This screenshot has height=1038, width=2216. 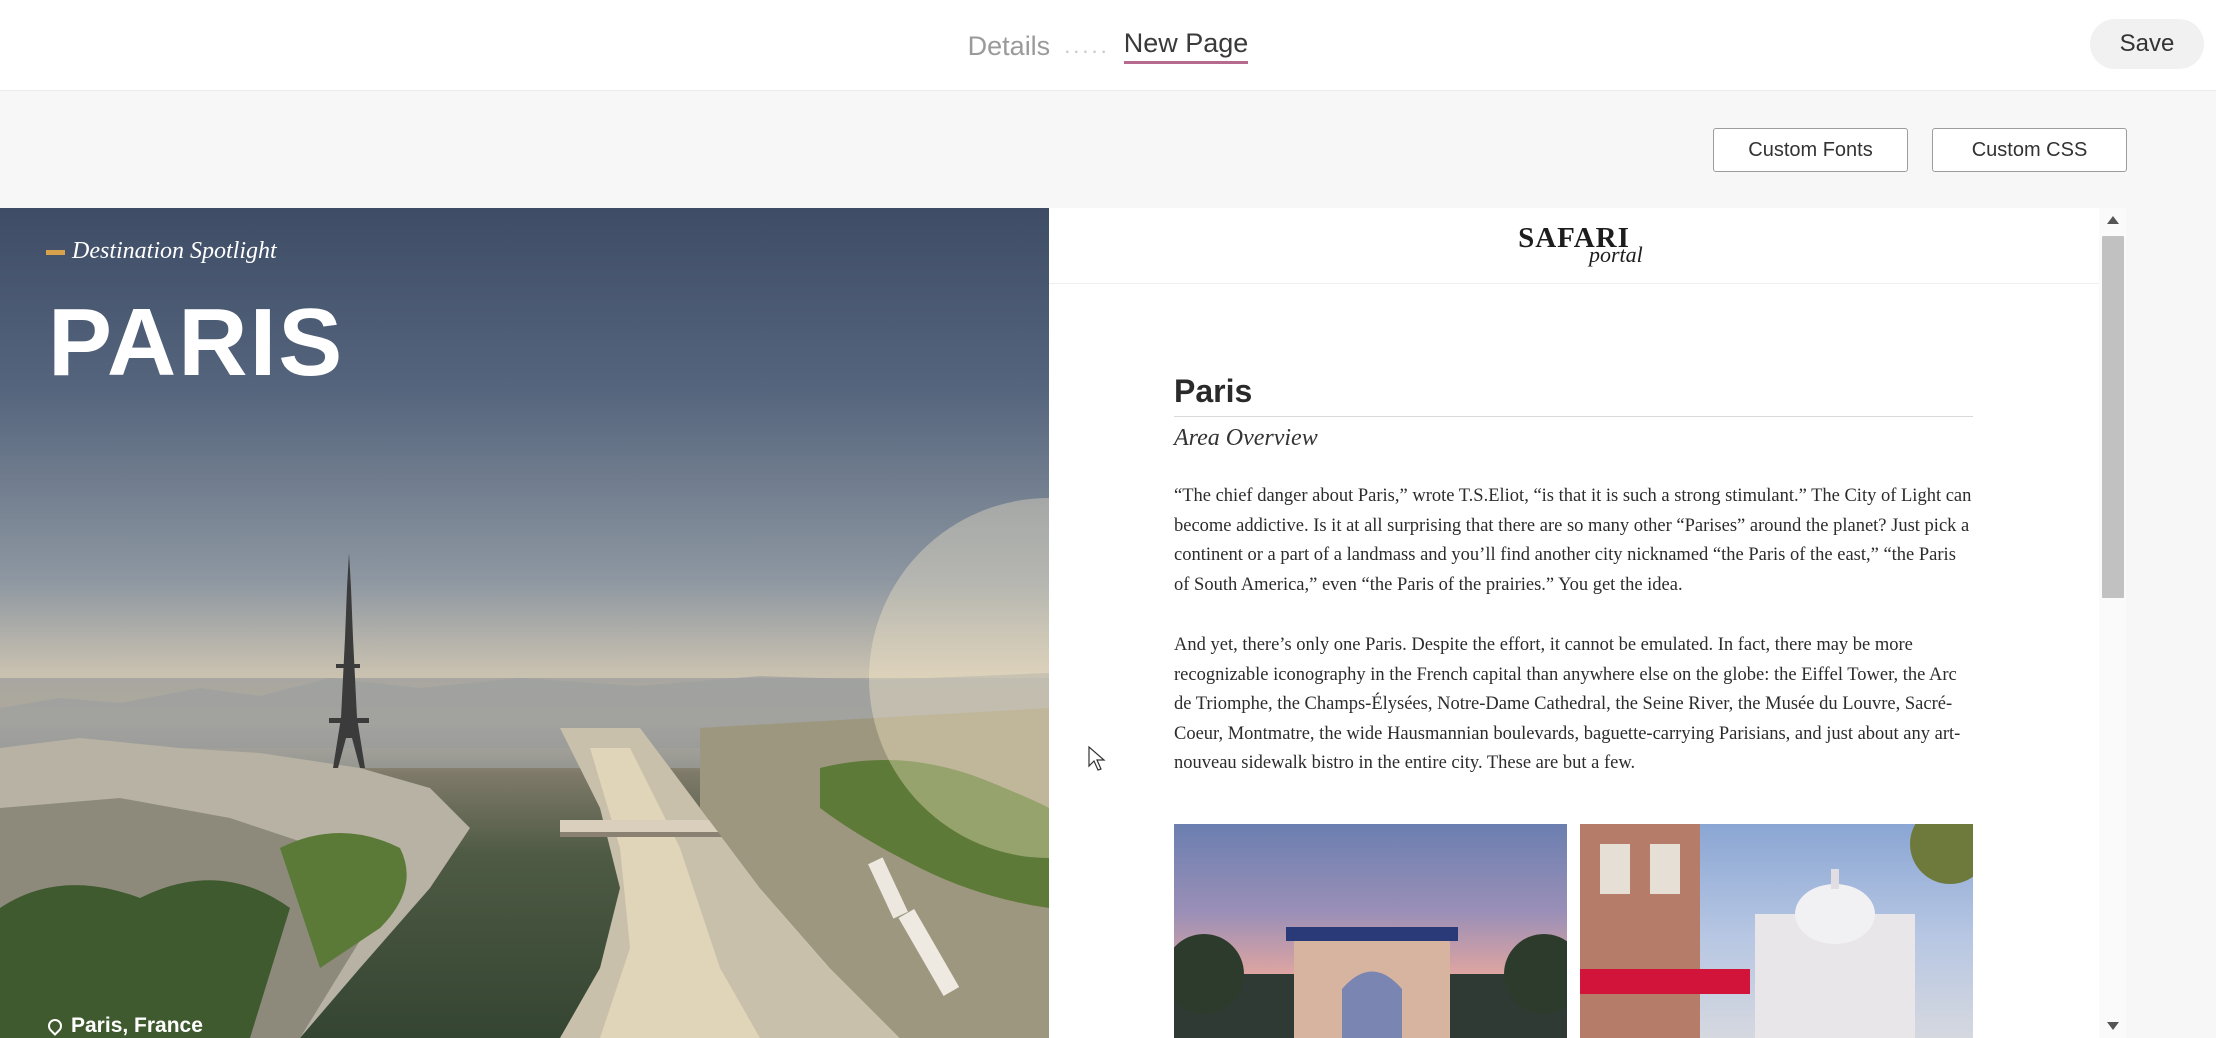 I want to click on scroll-up-arrow-icon, so click(x=2113, y=220).